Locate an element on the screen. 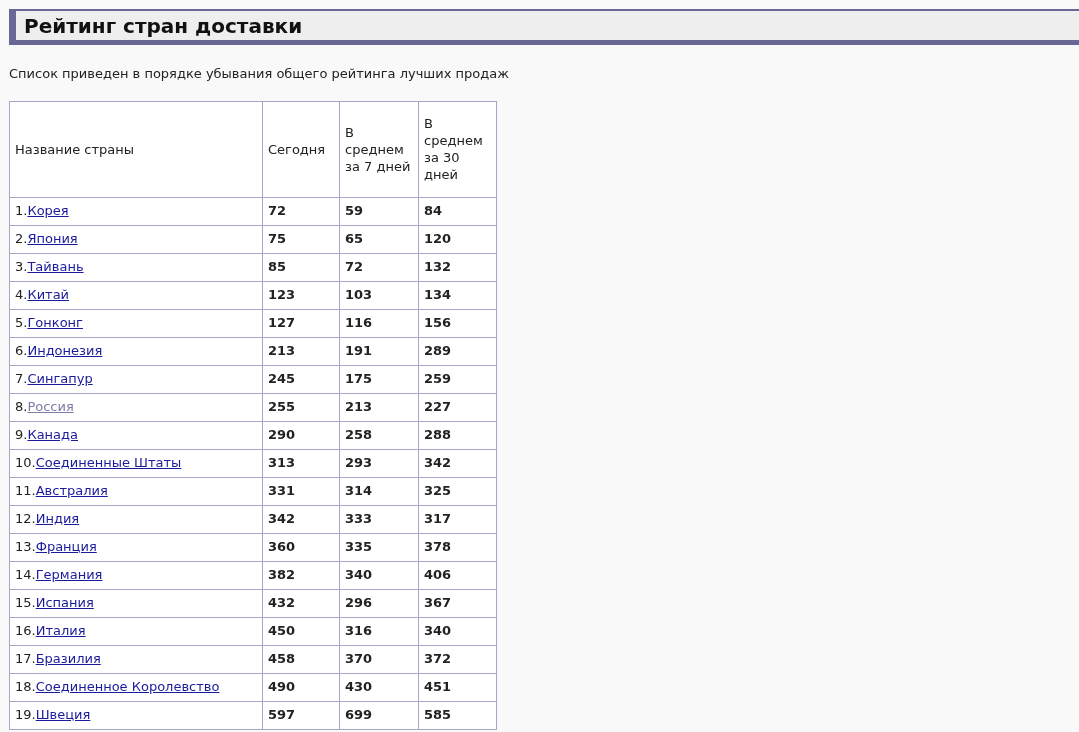  table-cell: 258 is located at coordinates (379, 435).